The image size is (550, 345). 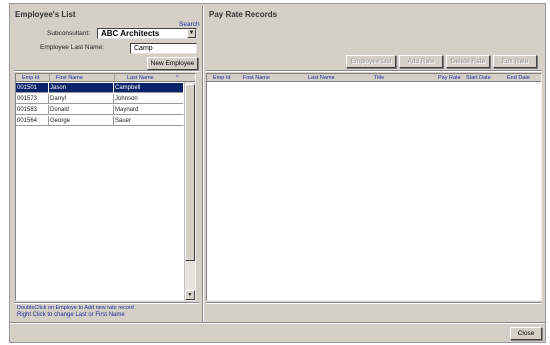 I want to click on employee-list-button: Employee List, so click(x=371, y=61).